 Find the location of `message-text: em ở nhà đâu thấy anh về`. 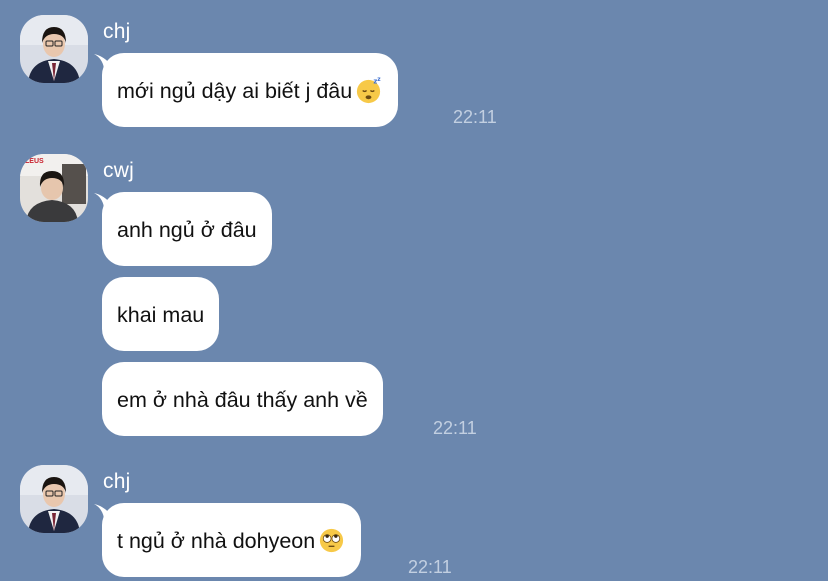

message-text: em ở nhà đâu thấy anh về is located at coordinates (242, 400).